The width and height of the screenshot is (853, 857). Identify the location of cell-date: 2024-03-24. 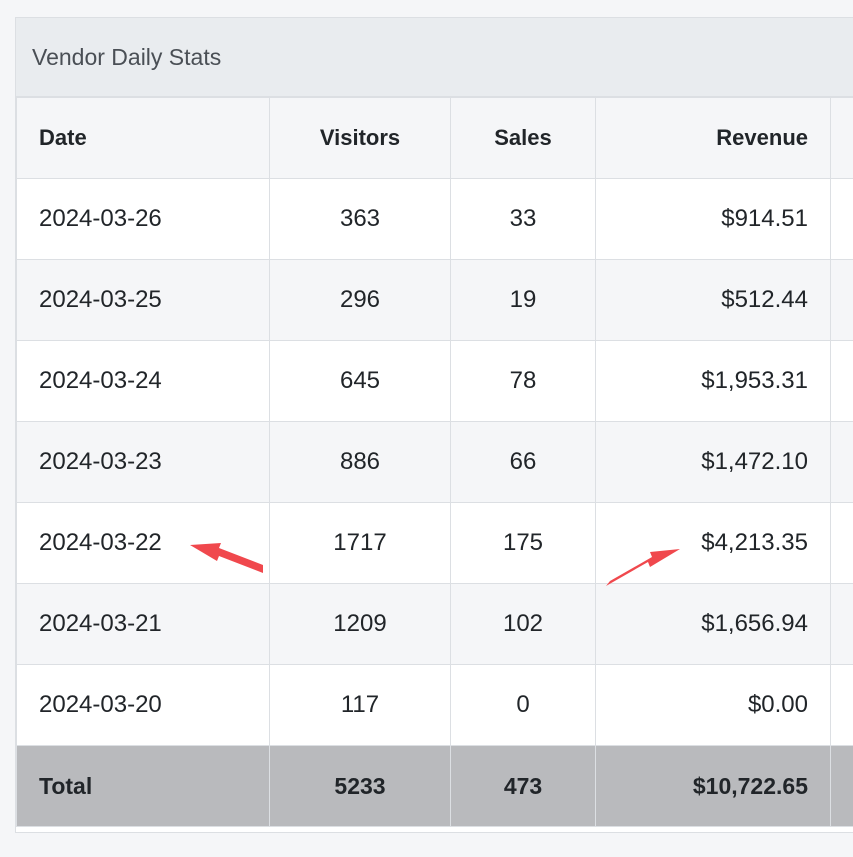
(143, 381).